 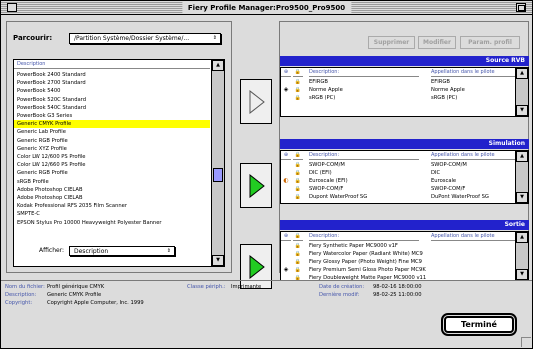 I want to click on zoom-box-icon, so click(x=521, y=7).